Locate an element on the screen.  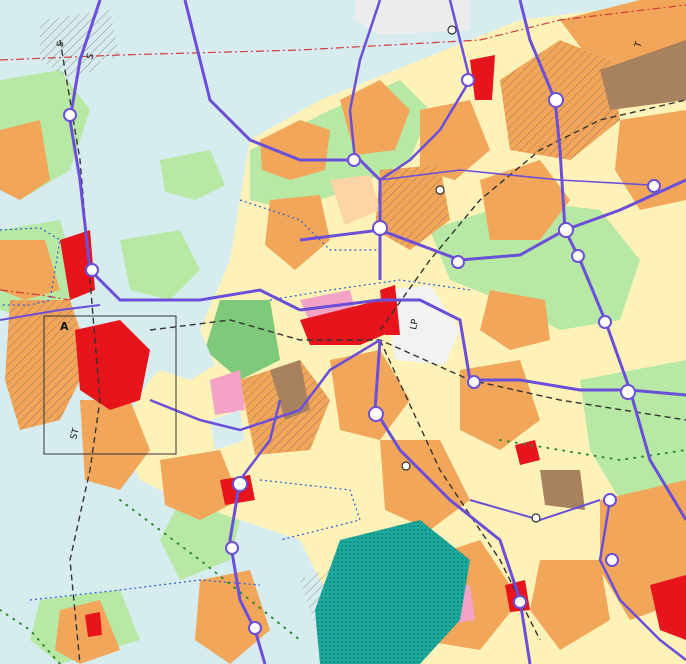
city-centre-area is located at coordinates (93, 624).